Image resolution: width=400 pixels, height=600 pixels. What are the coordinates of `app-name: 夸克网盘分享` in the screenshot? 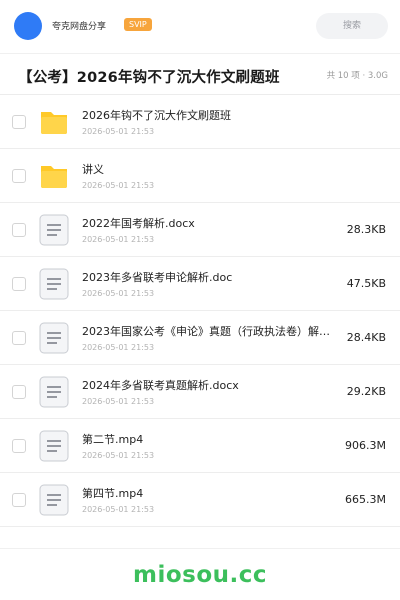 It's located at (79, 27).